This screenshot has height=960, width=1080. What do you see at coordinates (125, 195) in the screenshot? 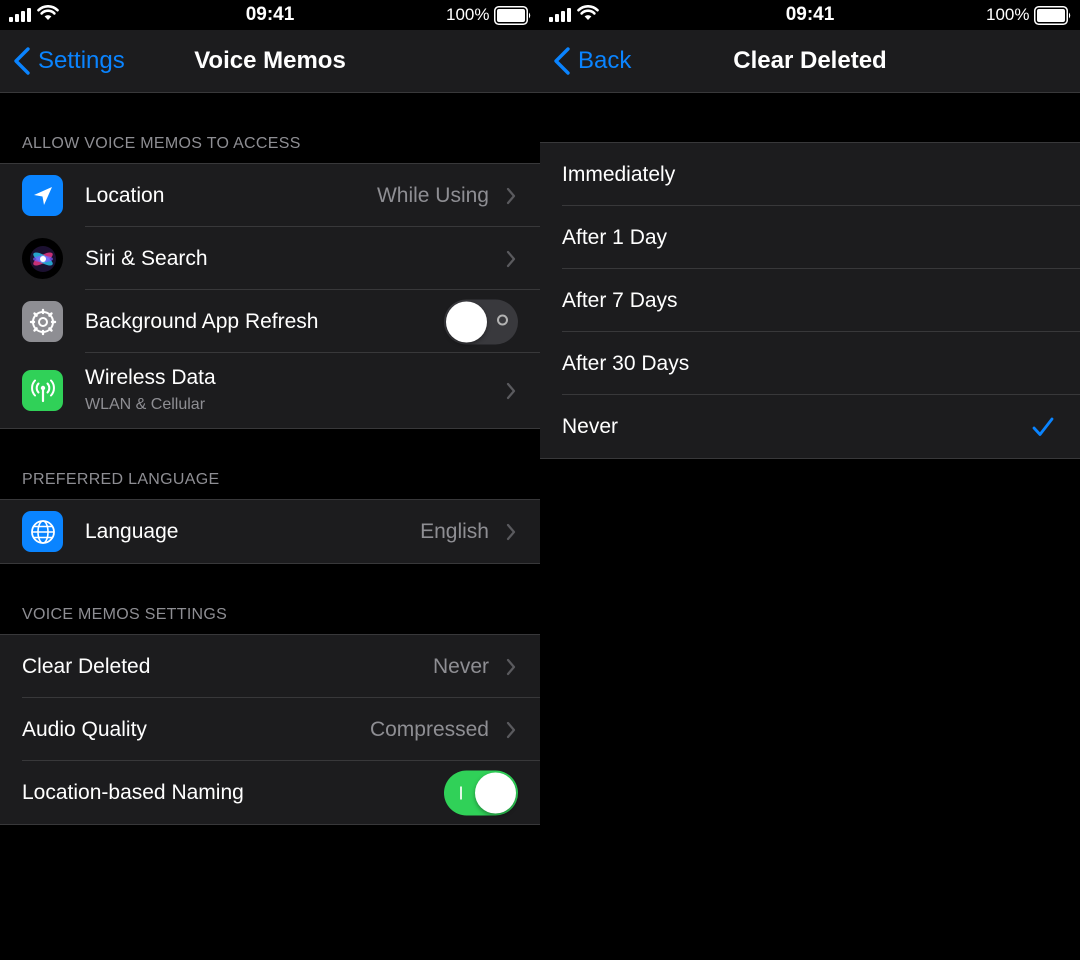
I see `location-label: Location` at bounding box center [125, 195].